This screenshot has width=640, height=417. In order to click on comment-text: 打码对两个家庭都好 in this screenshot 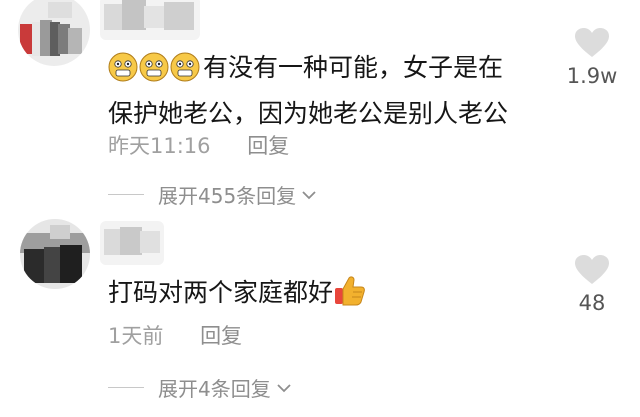, I will do `click(237, 293)`.